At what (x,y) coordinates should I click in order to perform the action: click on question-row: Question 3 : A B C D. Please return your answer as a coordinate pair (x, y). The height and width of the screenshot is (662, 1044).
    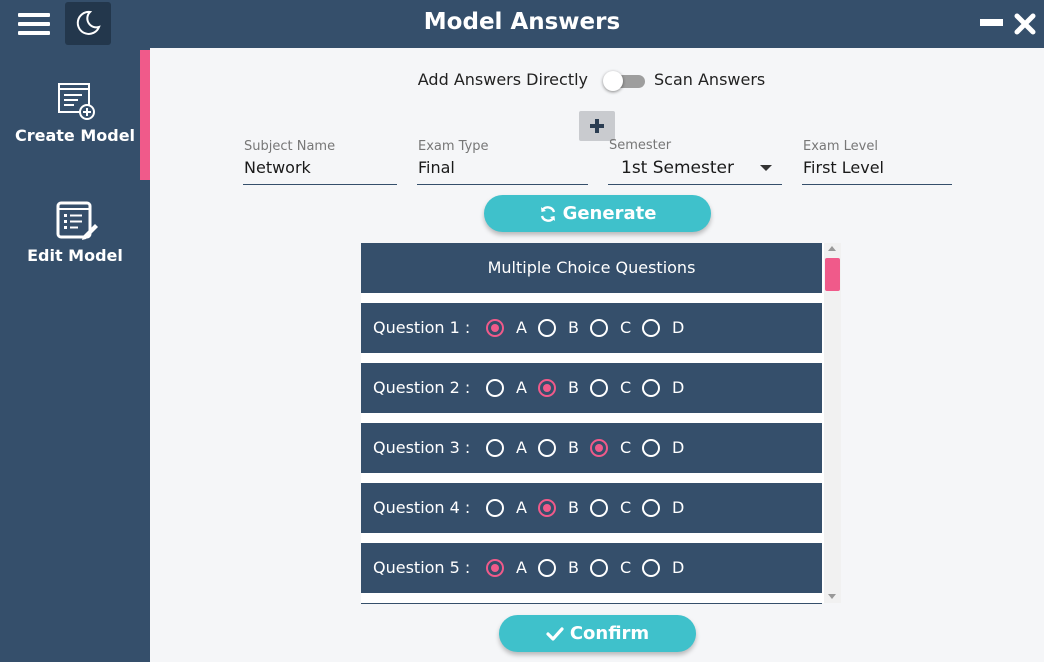
    Looking at the image, I should click on (591, 448).